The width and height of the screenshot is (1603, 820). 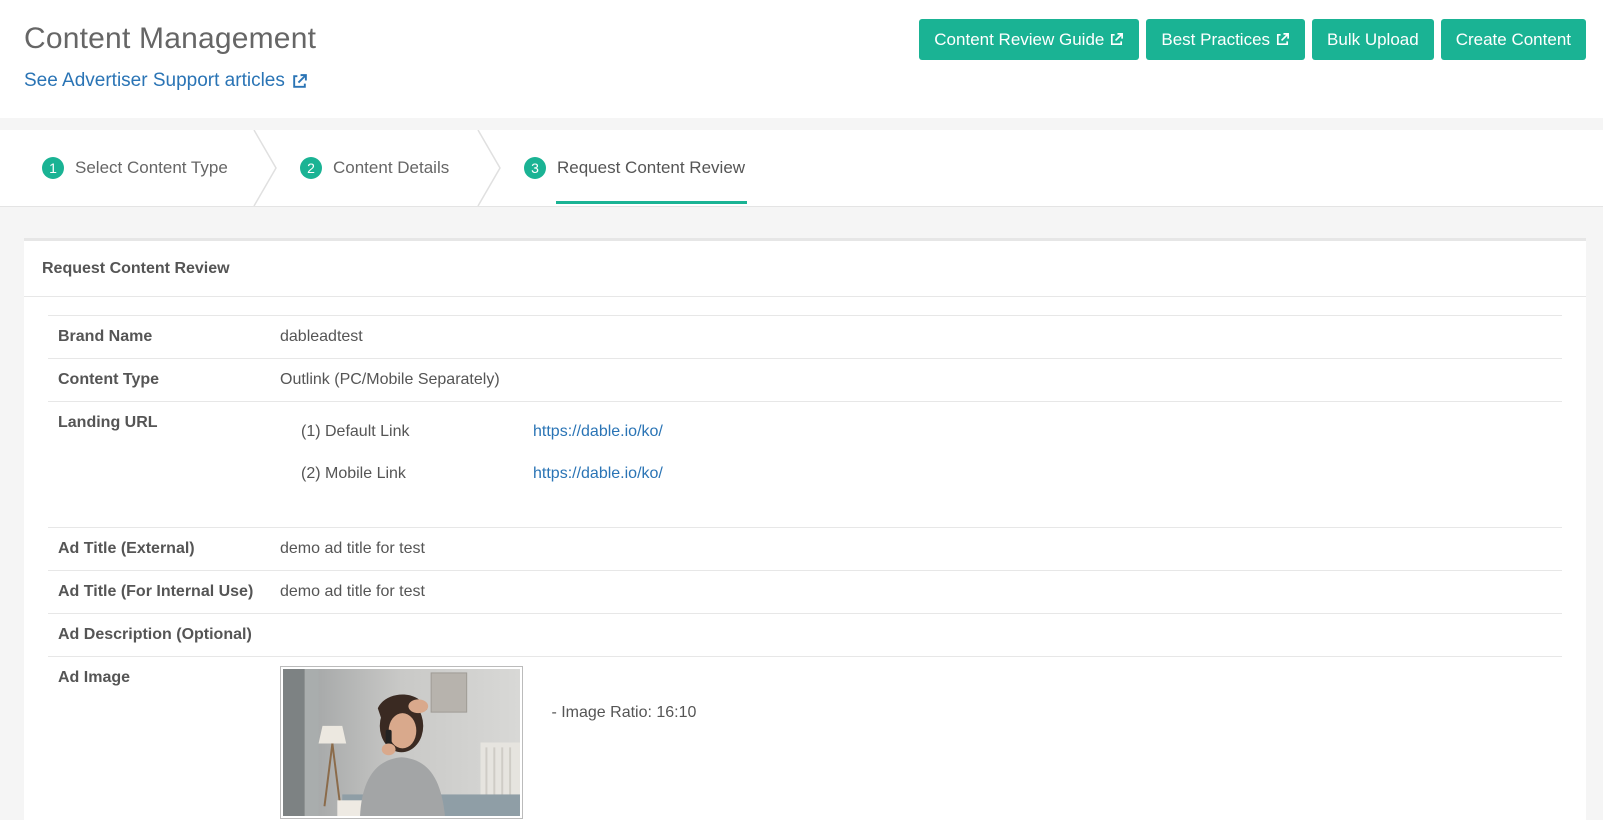 I want to click on landing-url-row: (2) Mobile Link https://dable.io/ko/, so click(x=918, y=474).